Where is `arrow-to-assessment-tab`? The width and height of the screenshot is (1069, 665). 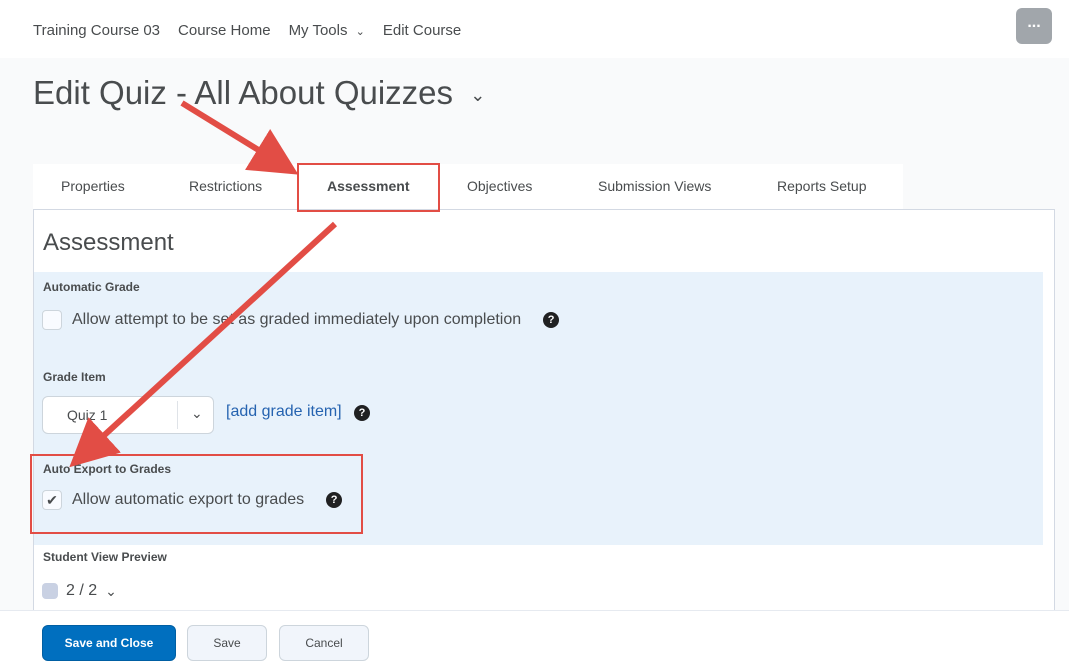 arrow-to-assessment-tab is located at coordinates (239, 137).